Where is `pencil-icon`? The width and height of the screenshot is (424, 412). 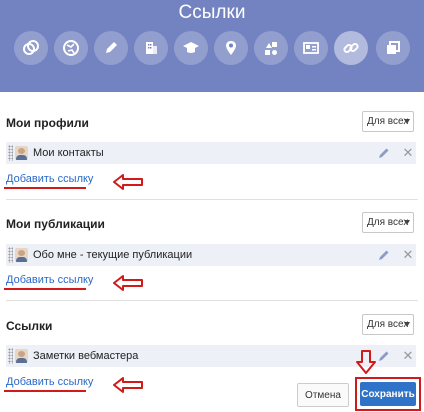 pencil-icon is located at coordinates (111, 48).